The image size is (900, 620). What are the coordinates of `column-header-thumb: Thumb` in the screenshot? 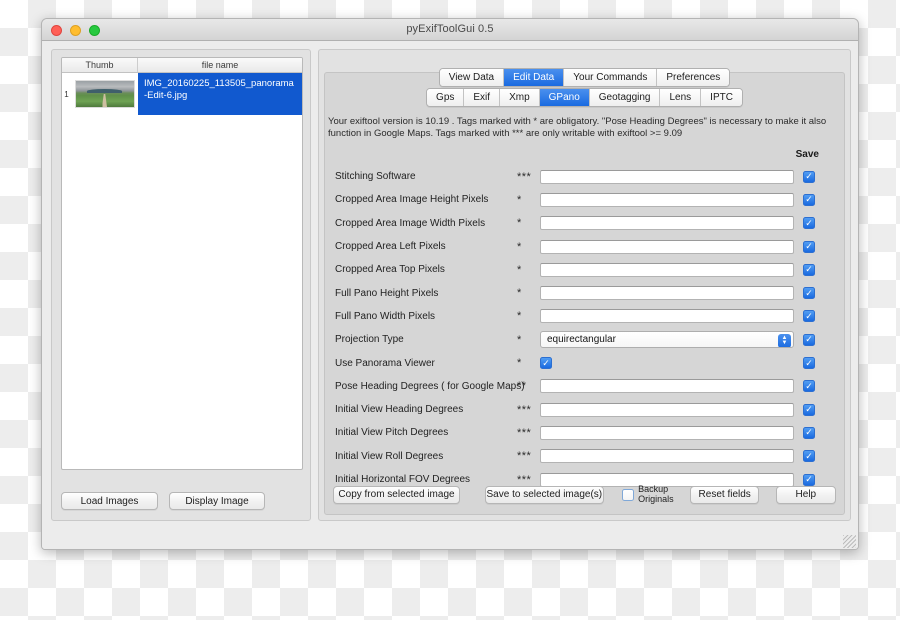 It's located at (100, 65).